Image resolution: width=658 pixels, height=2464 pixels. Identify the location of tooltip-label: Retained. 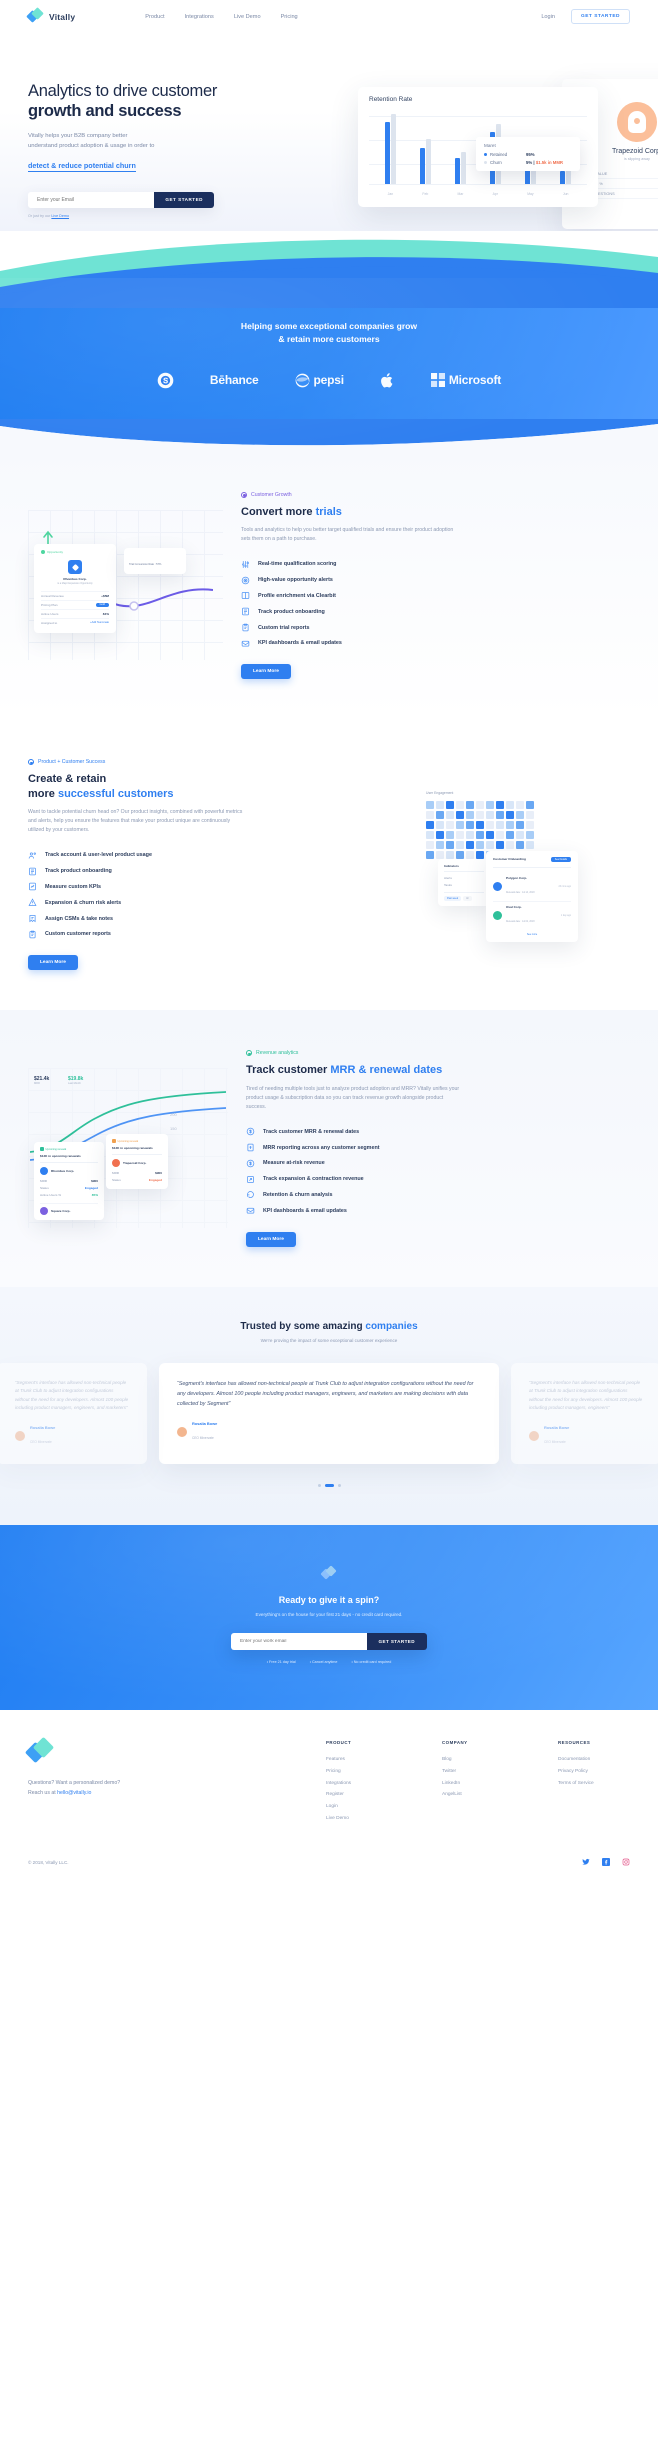
(499, 154).